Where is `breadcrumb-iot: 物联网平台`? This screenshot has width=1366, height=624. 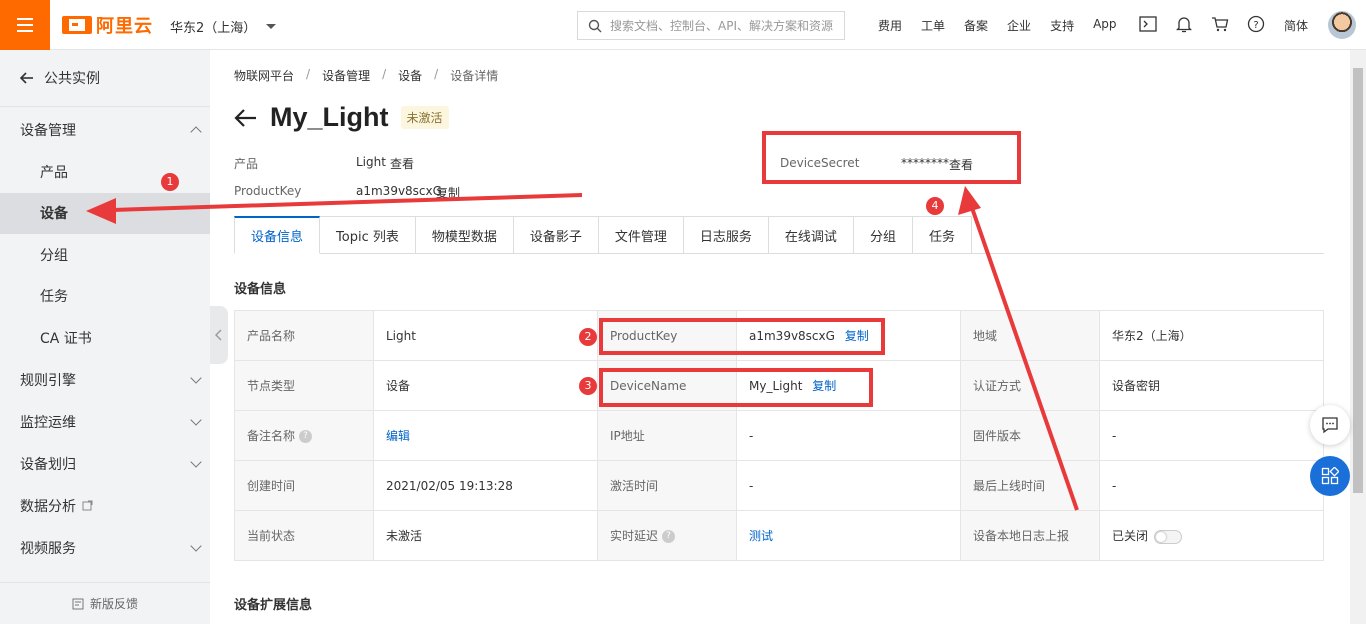
breadcrumb-iot: 物联网平台 is located at coordinates (264, 75).